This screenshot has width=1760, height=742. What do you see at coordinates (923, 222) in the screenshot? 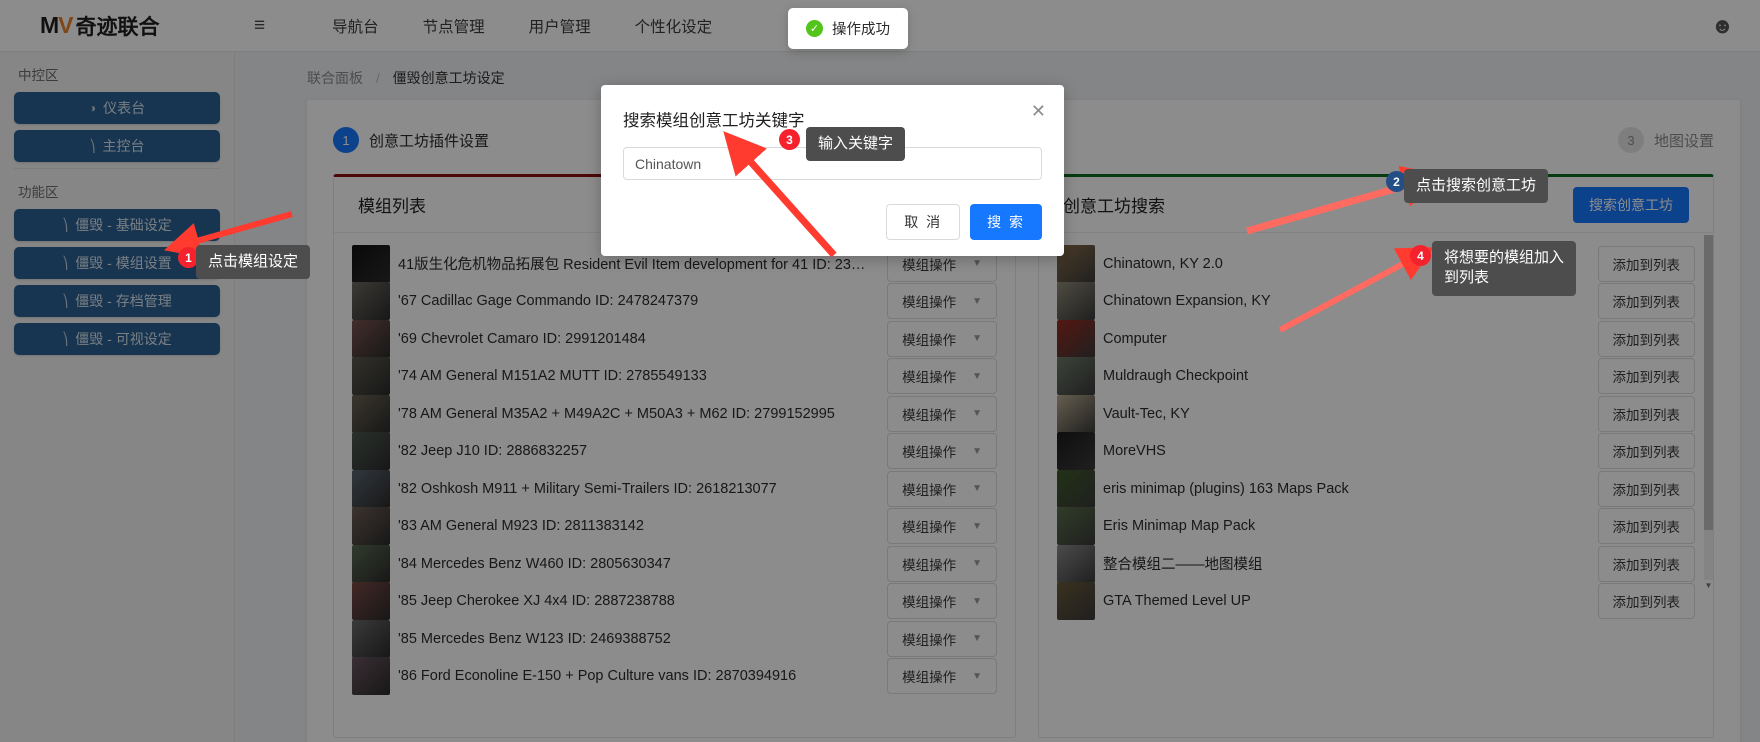
I see `cancel-button: 取 消` at bounding box center [923, 222].